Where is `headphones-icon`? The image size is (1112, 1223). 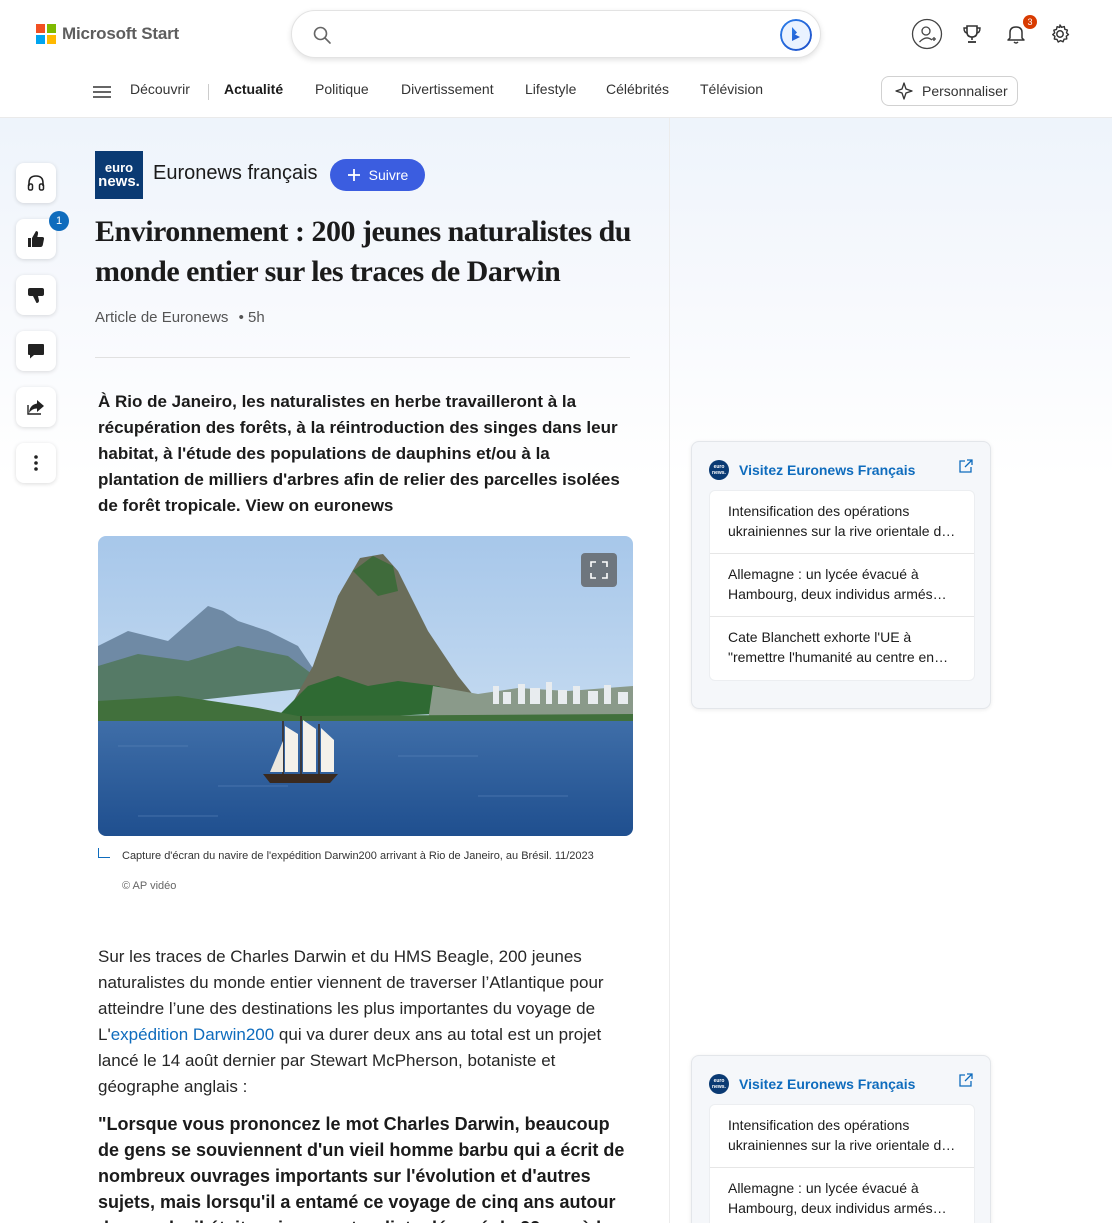
headphones-icon is located at coordinates (36, 183).